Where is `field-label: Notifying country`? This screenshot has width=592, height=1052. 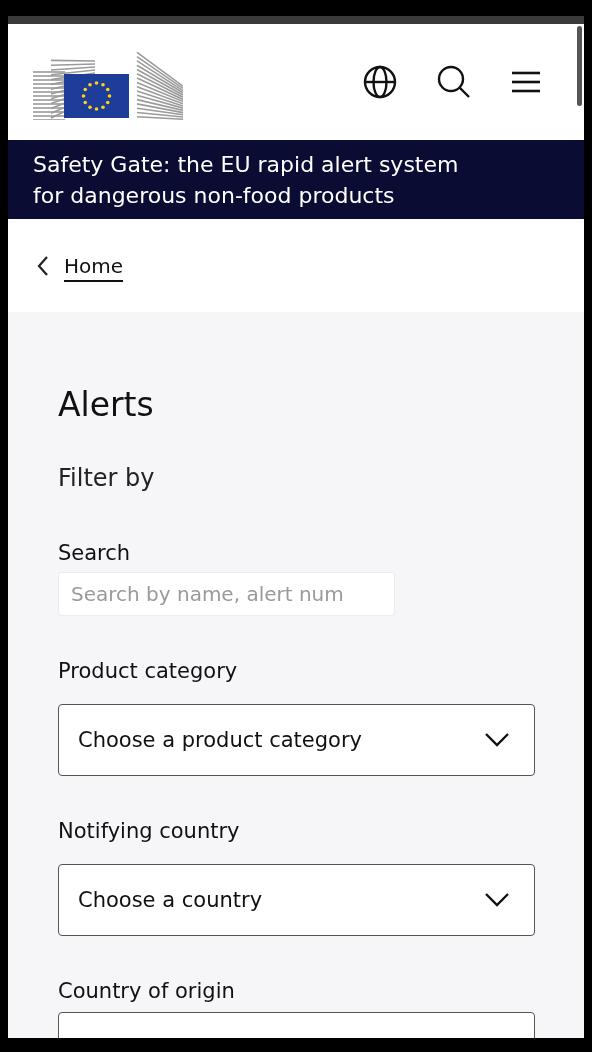
field-label: Notifying country is located at coordinates (149, 831).